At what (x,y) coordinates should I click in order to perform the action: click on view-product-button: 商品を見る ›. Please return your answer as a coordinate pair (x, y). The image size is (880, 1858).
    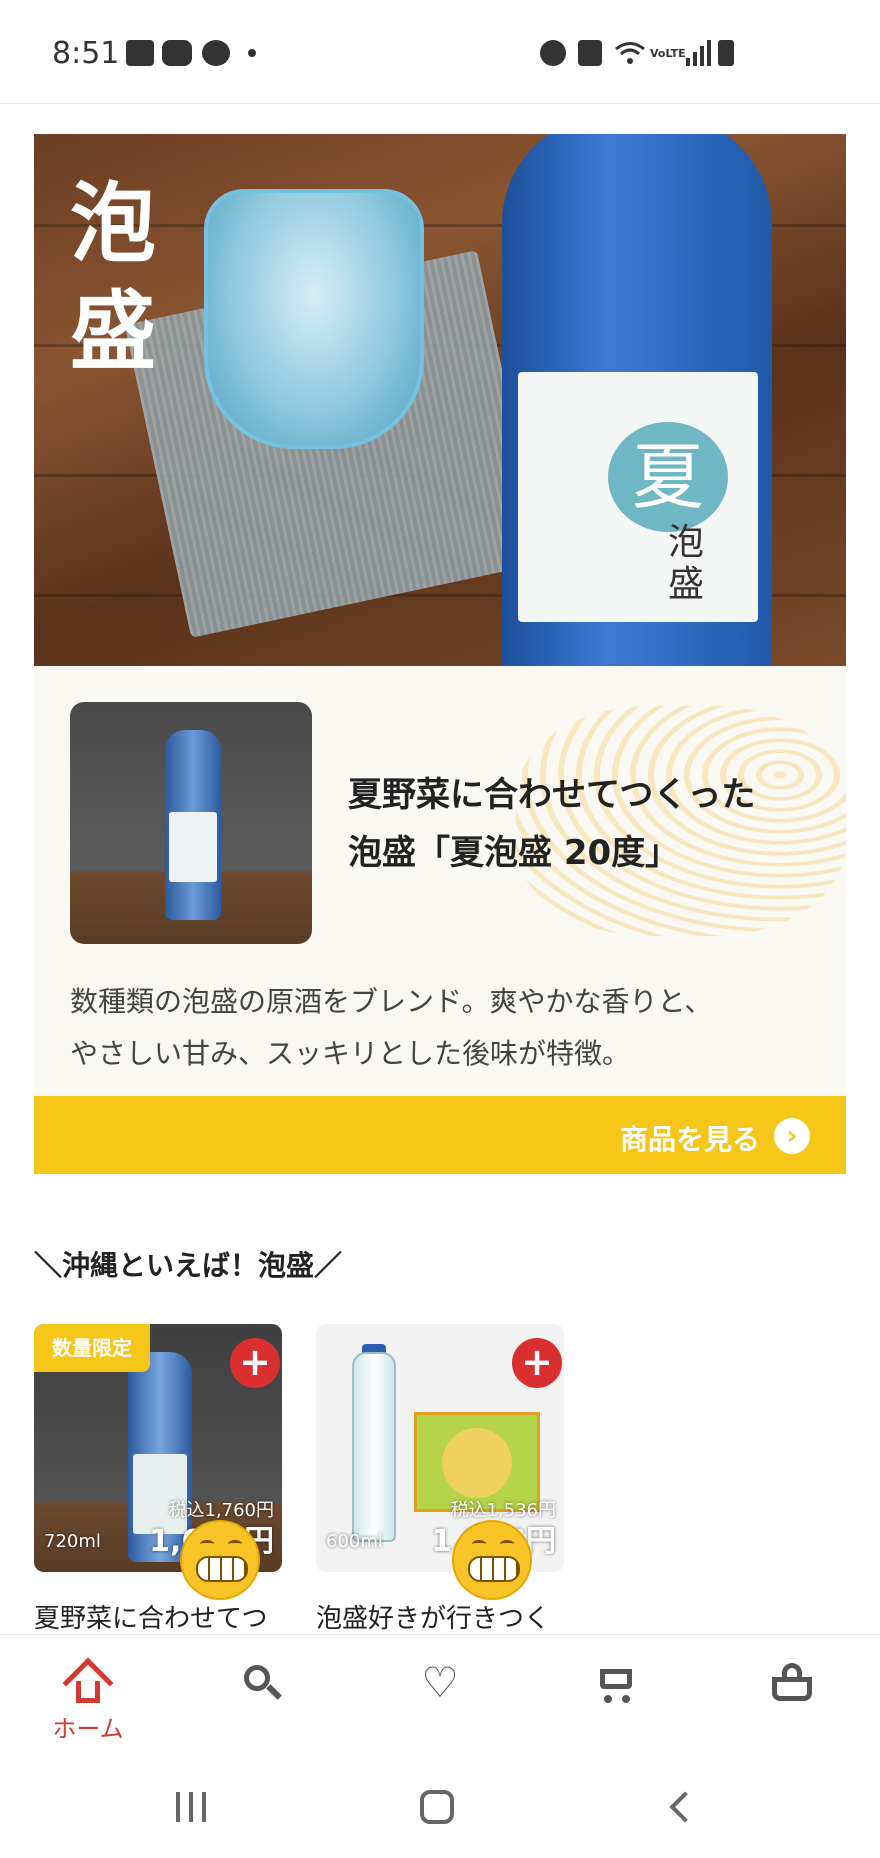
    Looking at the image, I should click on (440, 1135).